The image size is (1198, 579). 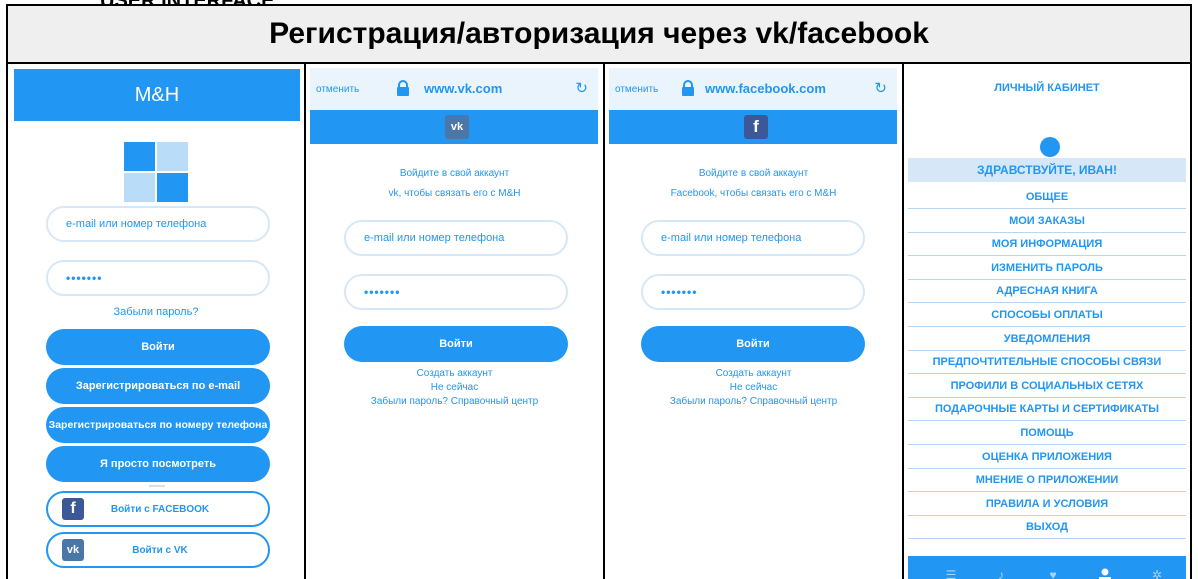 I want to click on brand-bar: f, so click(x=753, y=127).